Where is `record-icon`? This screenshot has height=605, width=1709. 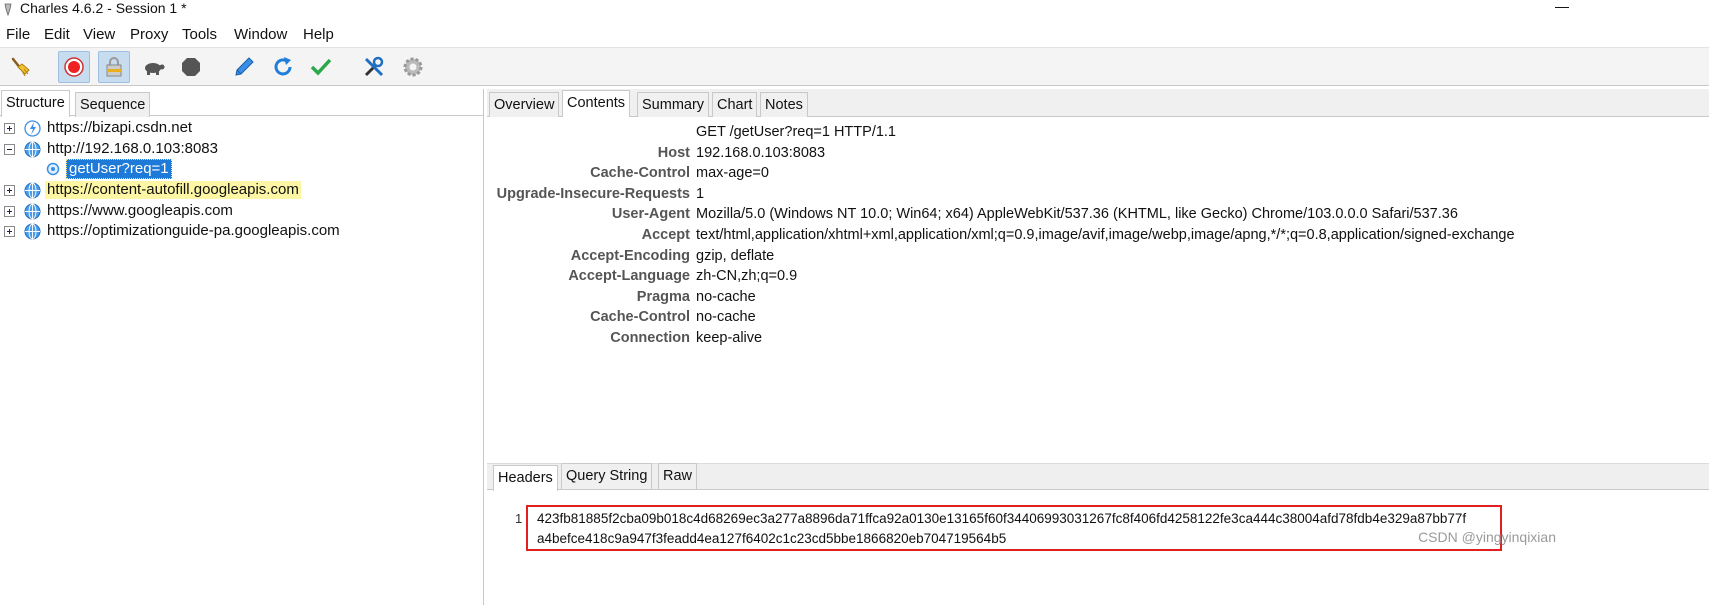
record-icon is located at coordinates (74, 67).